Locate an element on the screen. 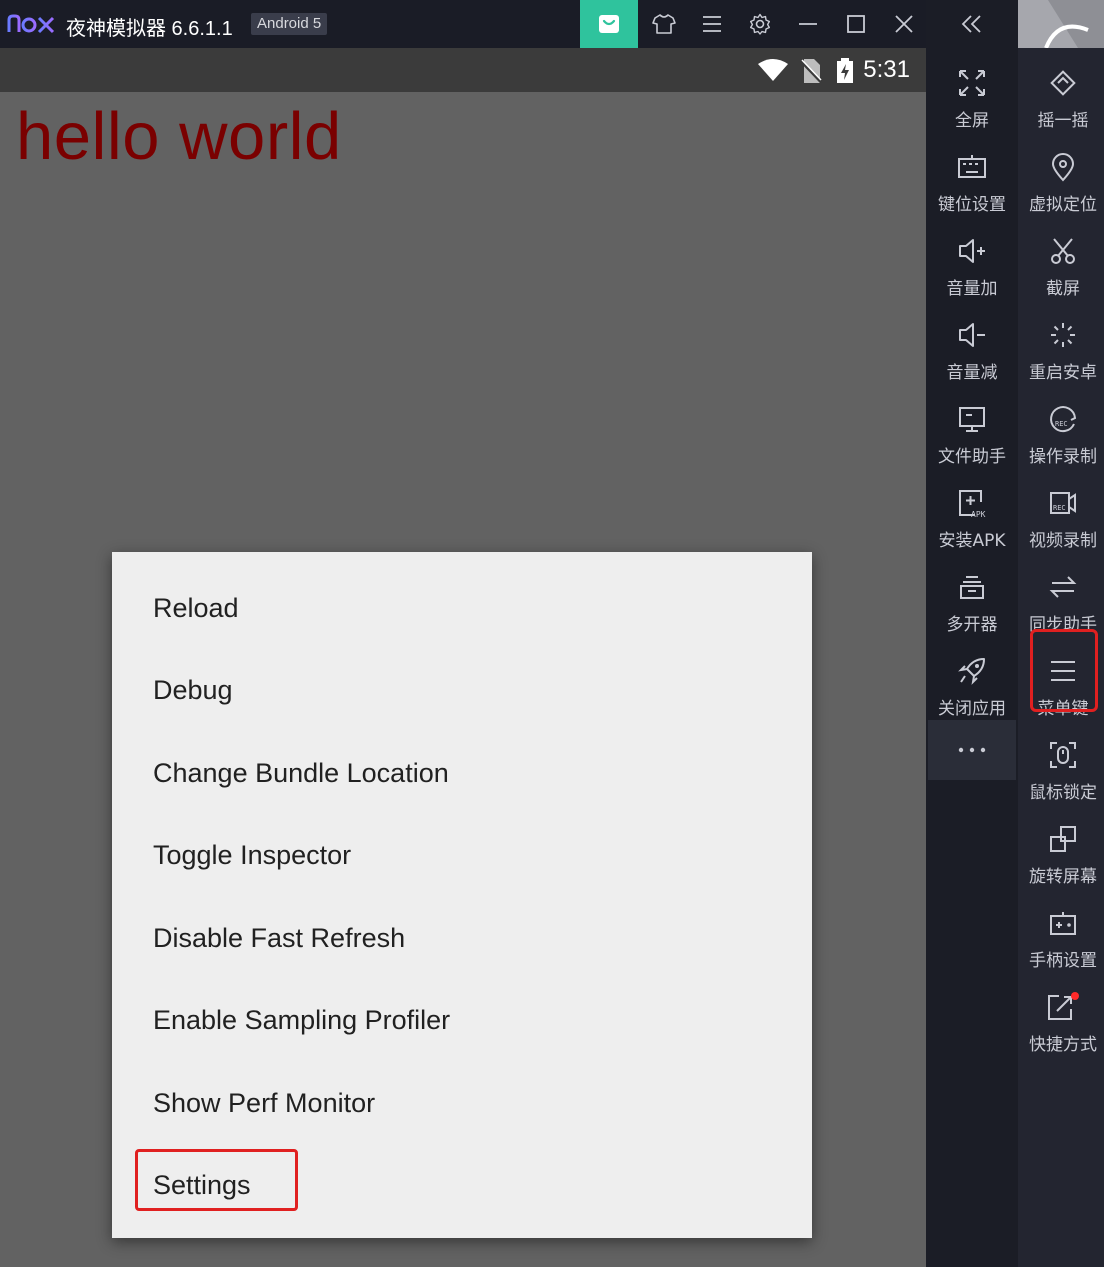 The image size is (1104, 1267). skin-button is located at coordinates (664, 24).